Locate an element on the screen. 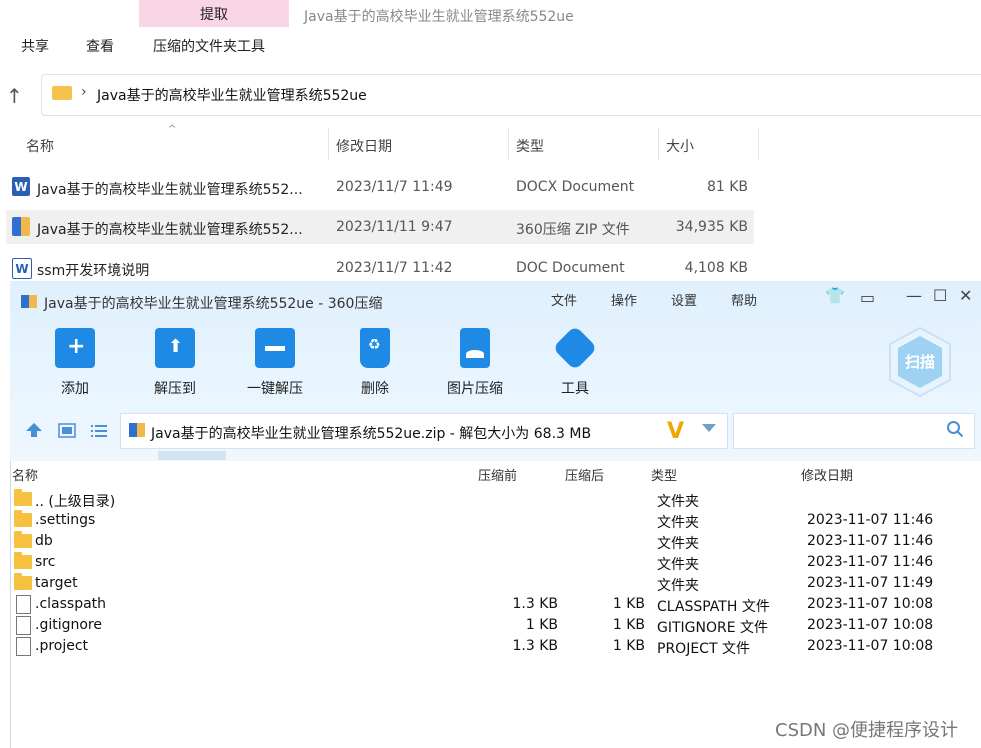  sort-up-icon: ^ is located at coordinates (172, 129).